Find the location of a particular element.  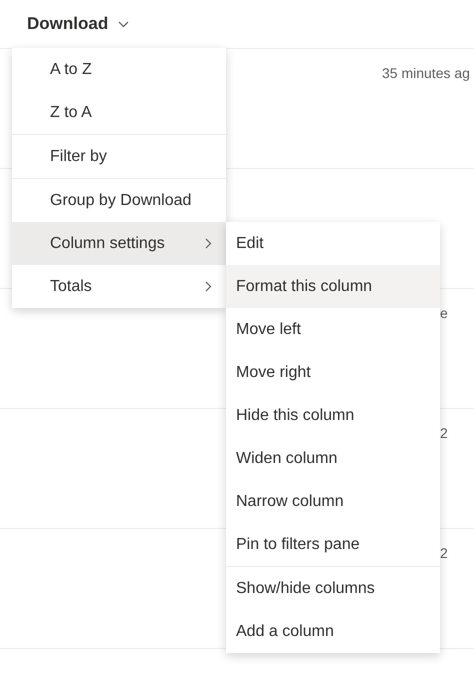

menu-item: Group by Download is located at coordinates (119, 200).